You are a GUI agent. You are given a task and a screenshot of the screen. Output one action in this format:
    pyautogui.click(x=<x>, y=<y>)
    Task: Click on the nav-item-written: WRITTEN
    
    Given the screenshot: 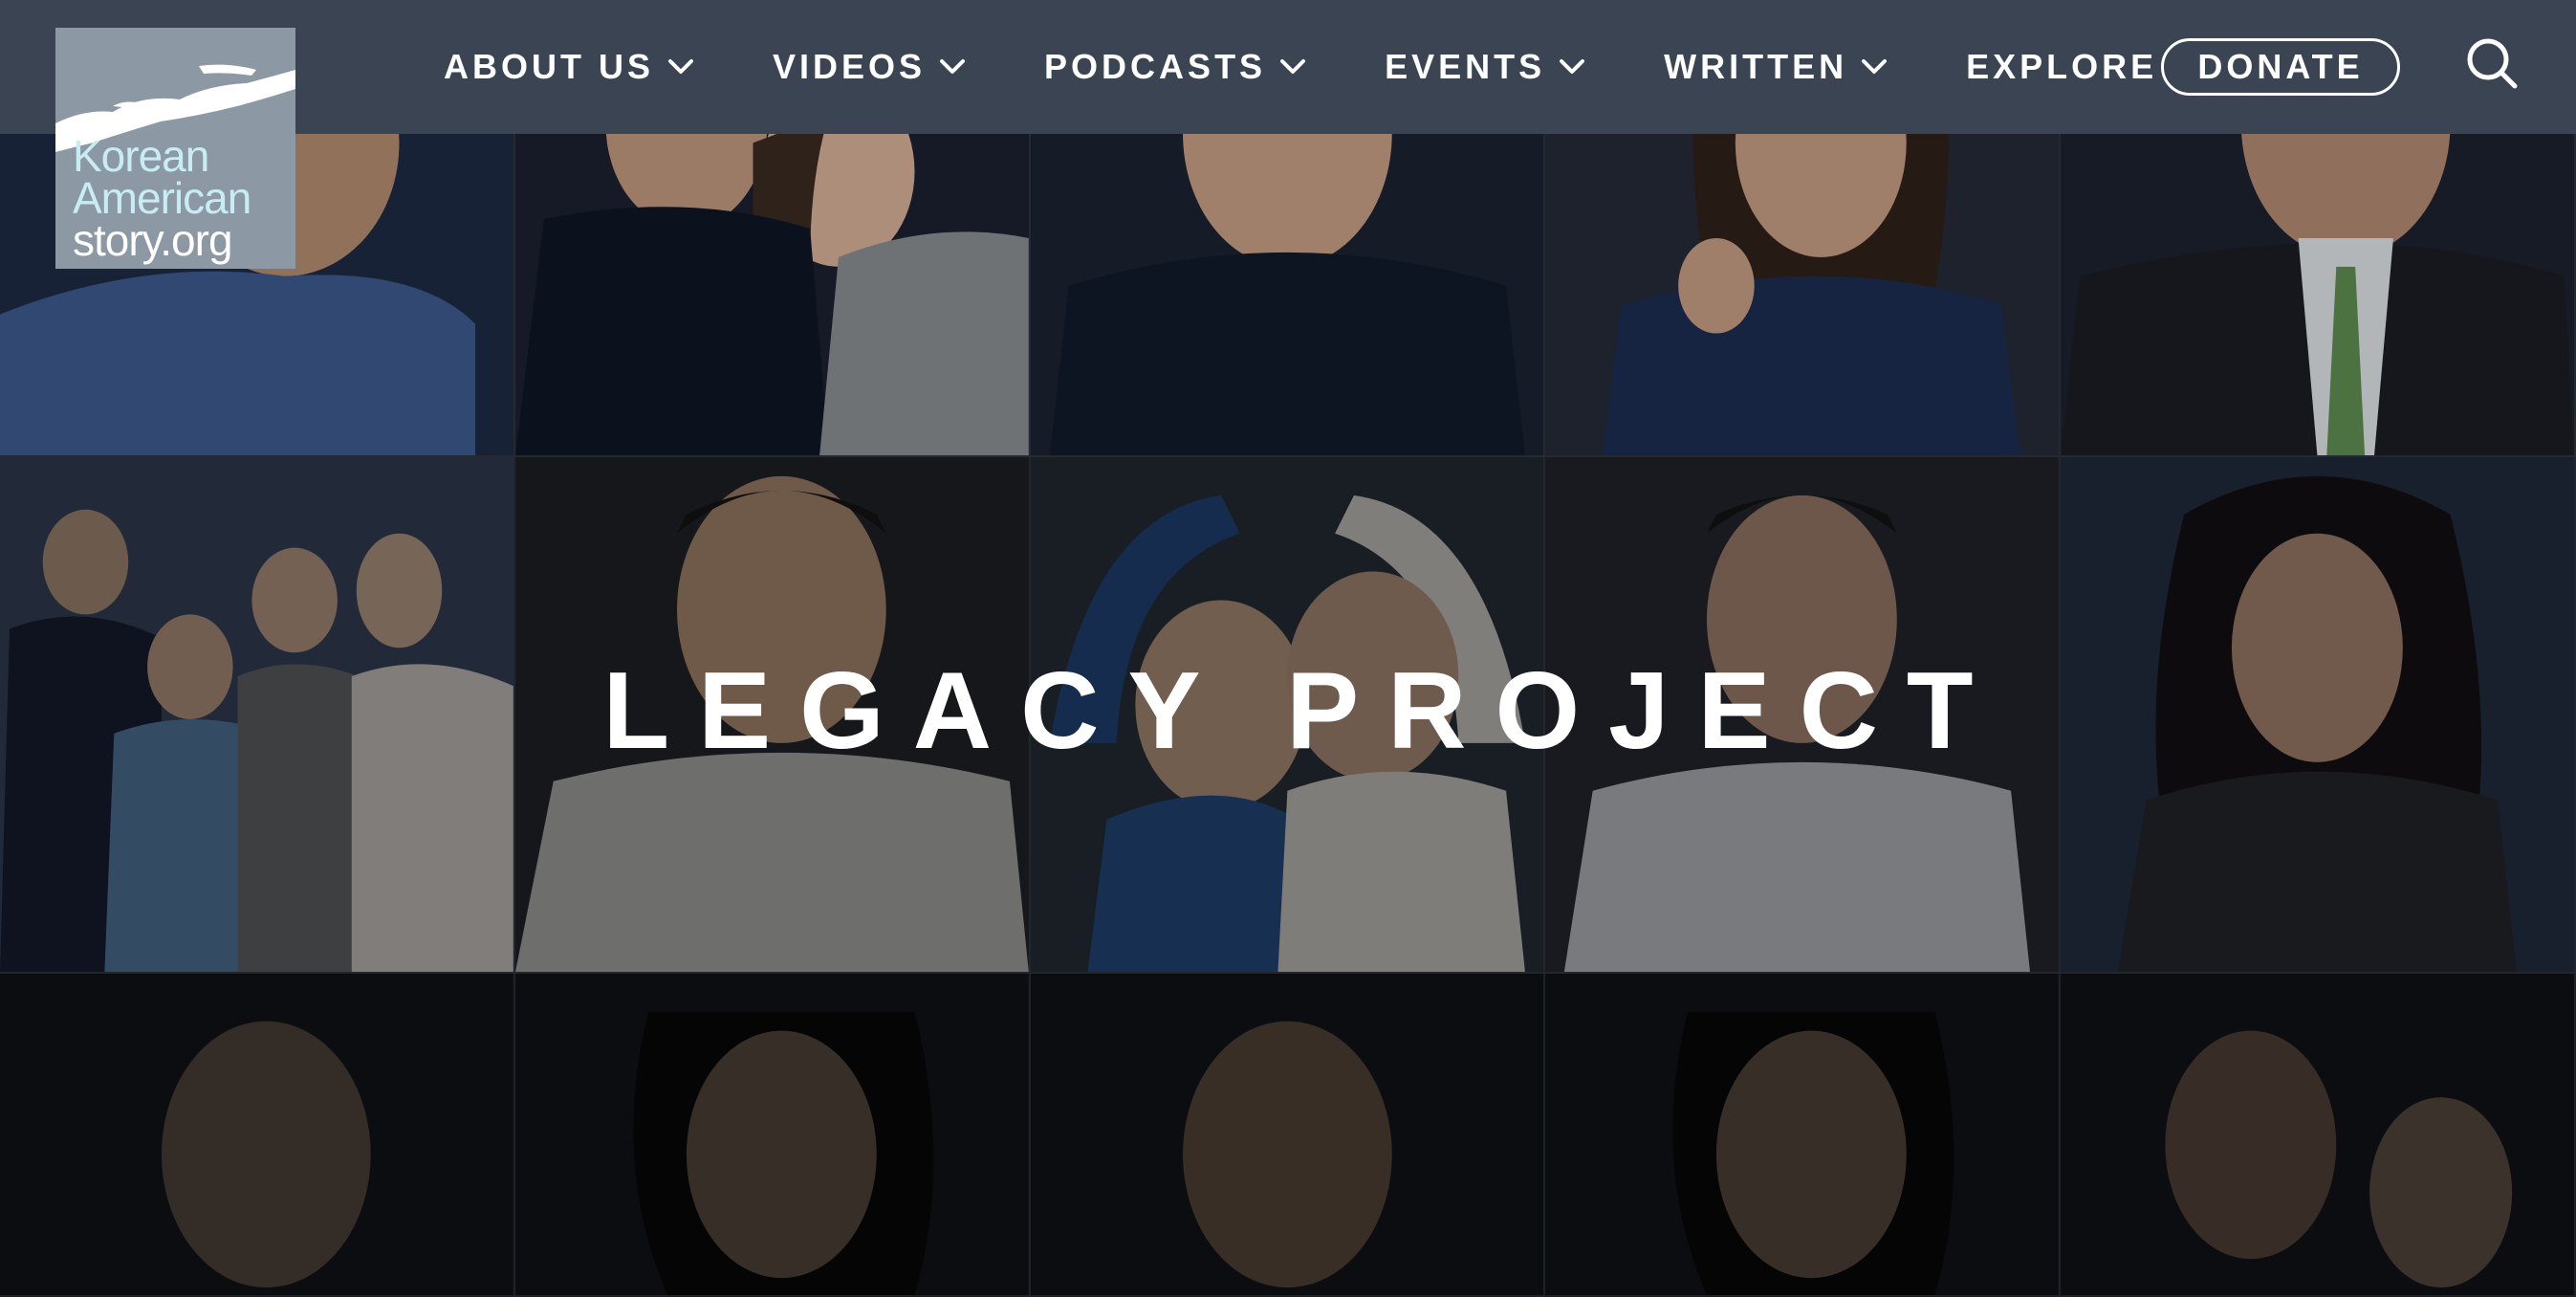 What is the action you would take?
    pyautogui.click(x=1776, y=67)
    